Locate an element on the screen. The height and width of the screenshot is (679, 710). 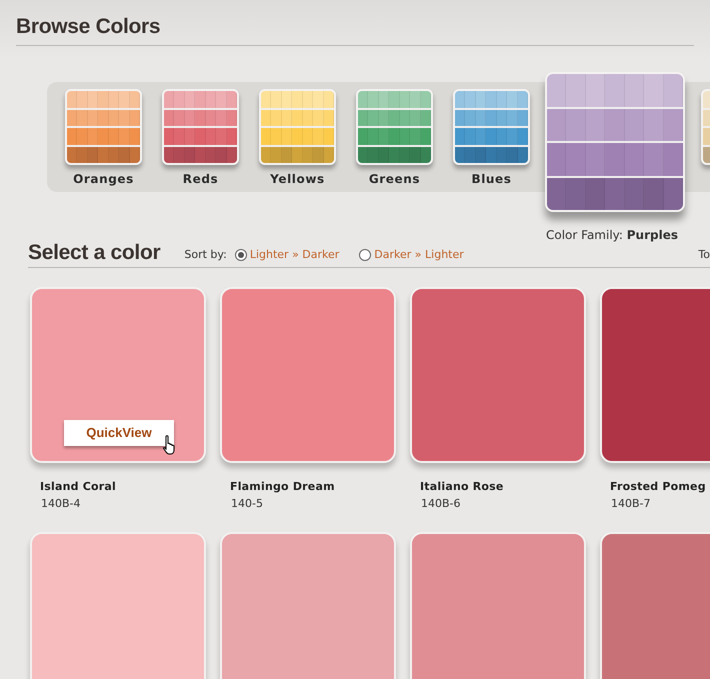
color-code: 140B-4 is located at coordinates (61, 504).